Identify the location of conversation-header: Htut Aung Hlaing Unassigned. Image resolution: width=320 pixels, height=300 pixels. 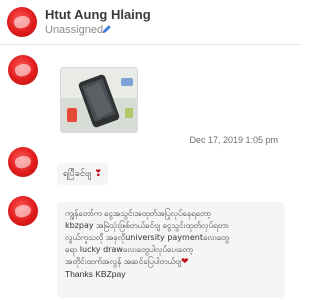
(150, 22).